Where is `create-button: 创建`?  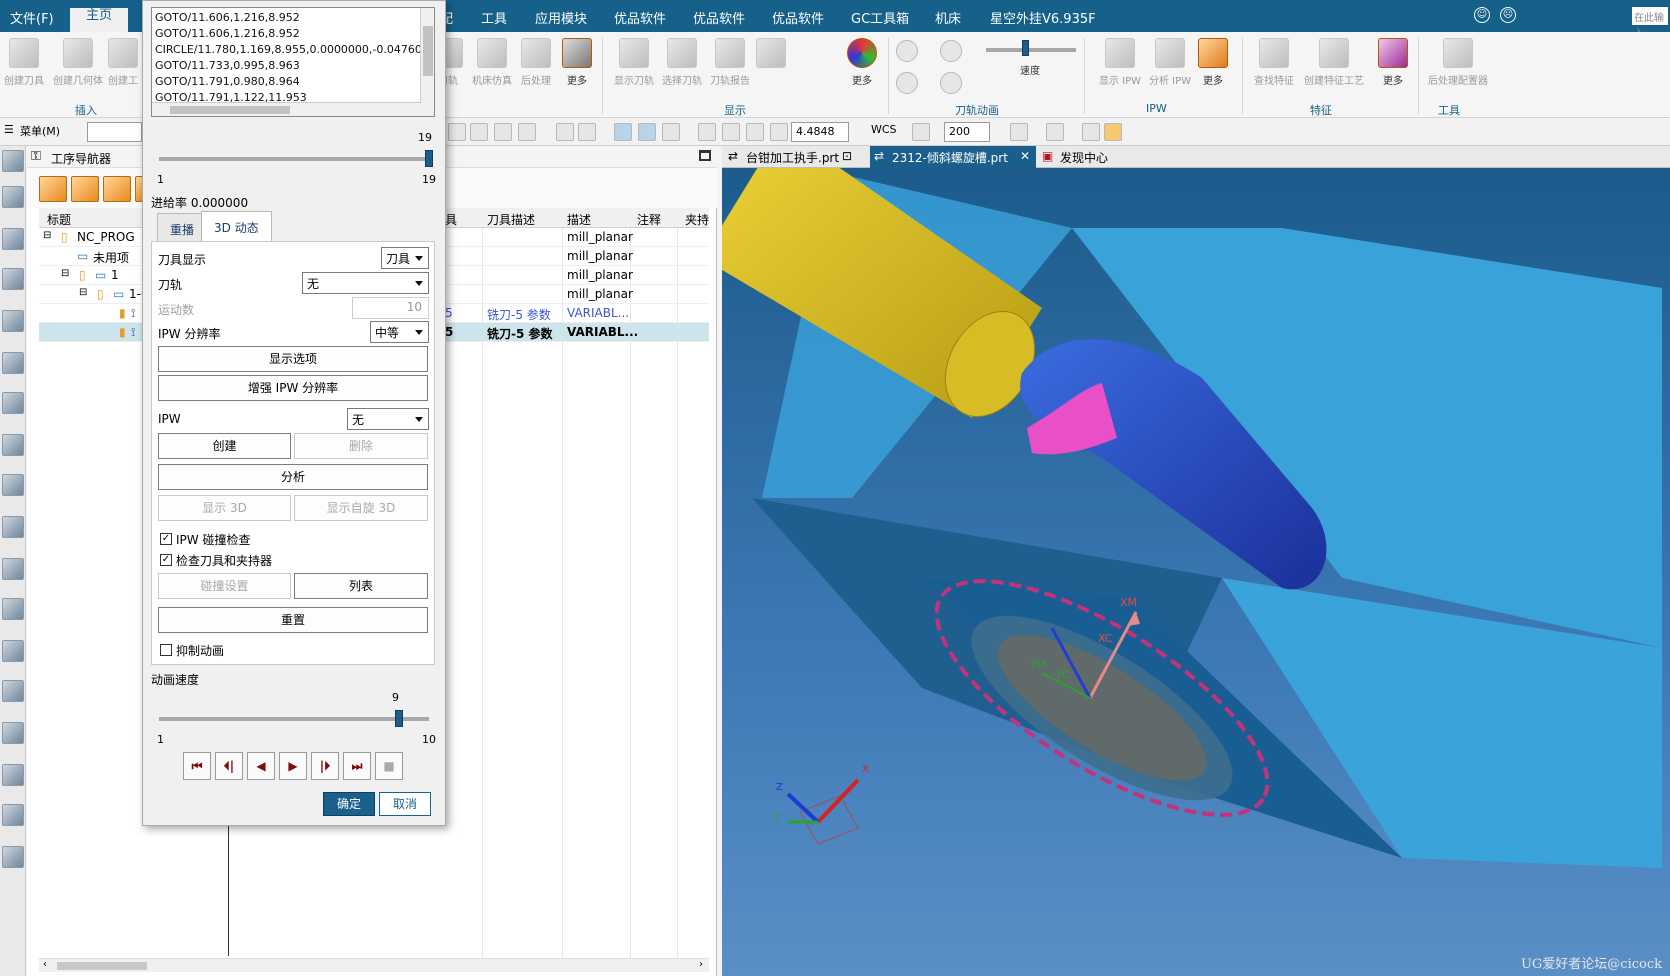
create-button: 创建 is located at coordinates (224, 446).